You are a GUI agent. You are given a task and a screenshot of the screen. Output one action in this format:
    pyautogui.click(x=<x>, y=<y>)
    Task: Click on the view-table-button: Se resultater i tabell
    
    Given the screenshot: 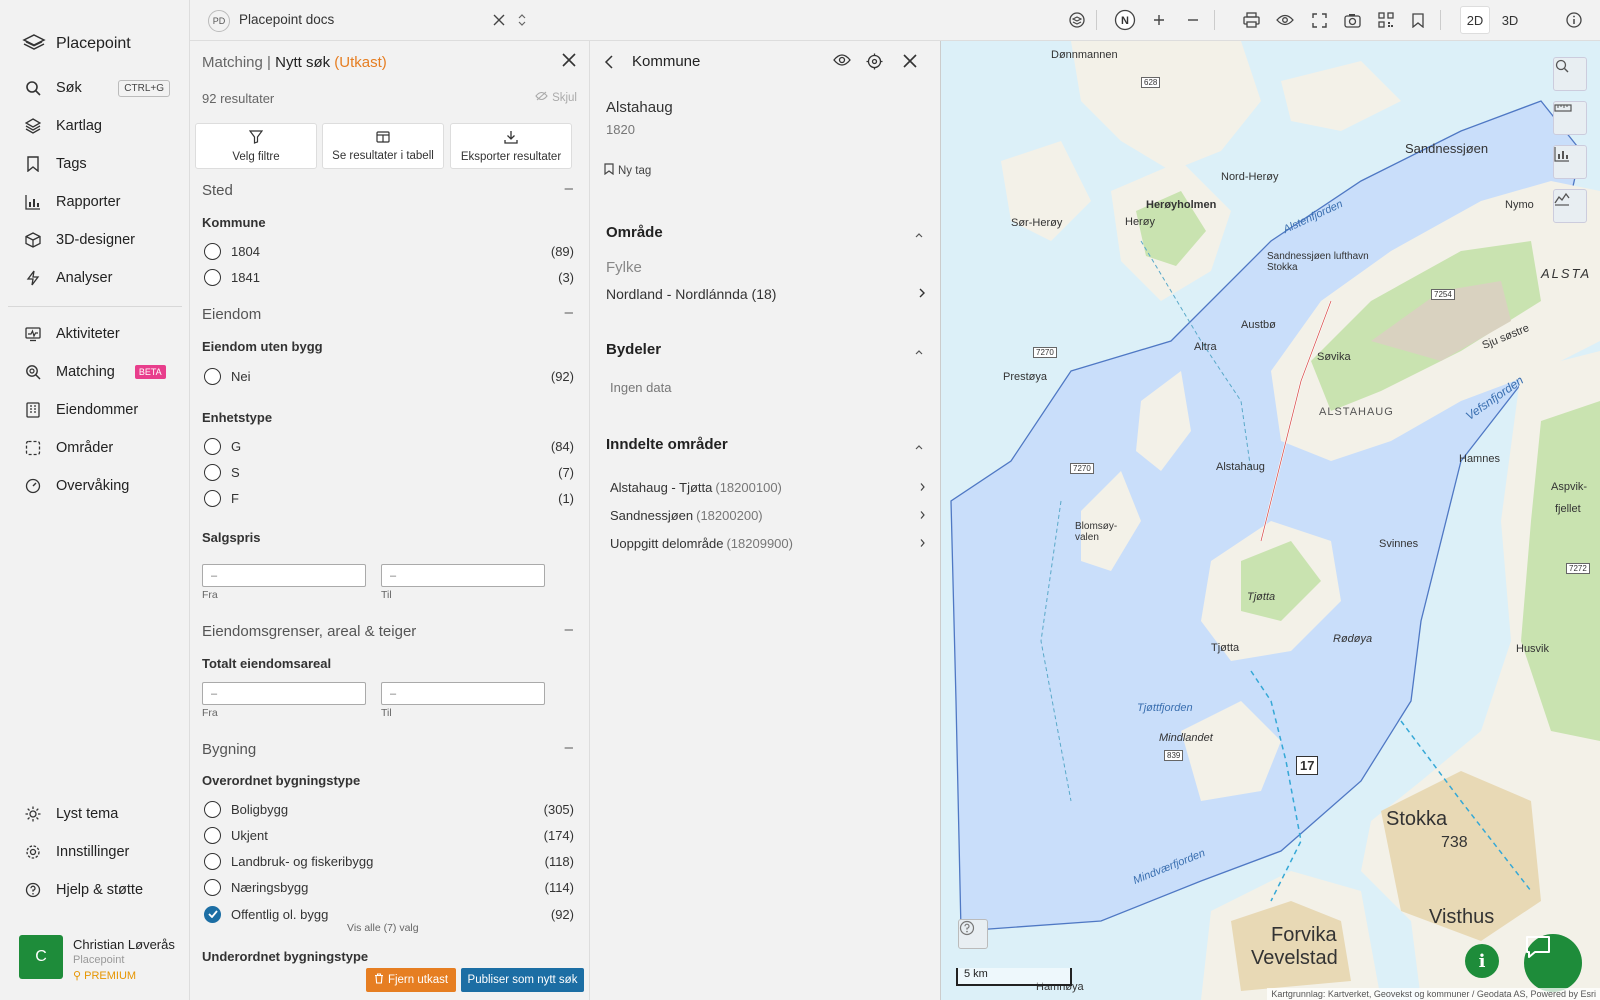 What is the action you would take?
    pyautogui.click(x=383, y=146)
    